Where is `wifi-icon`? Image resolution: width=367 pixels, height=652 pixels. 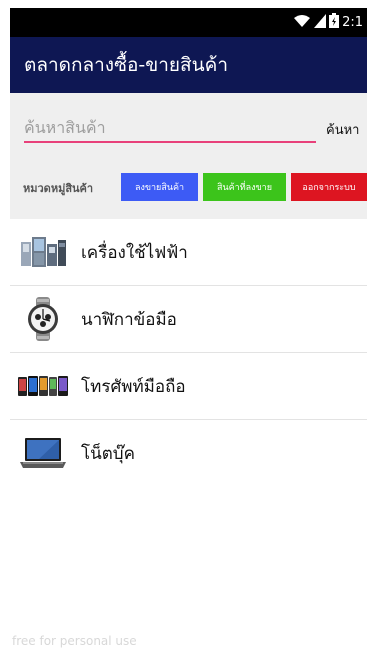
wifi-icon is located at coordinates (302, 23).